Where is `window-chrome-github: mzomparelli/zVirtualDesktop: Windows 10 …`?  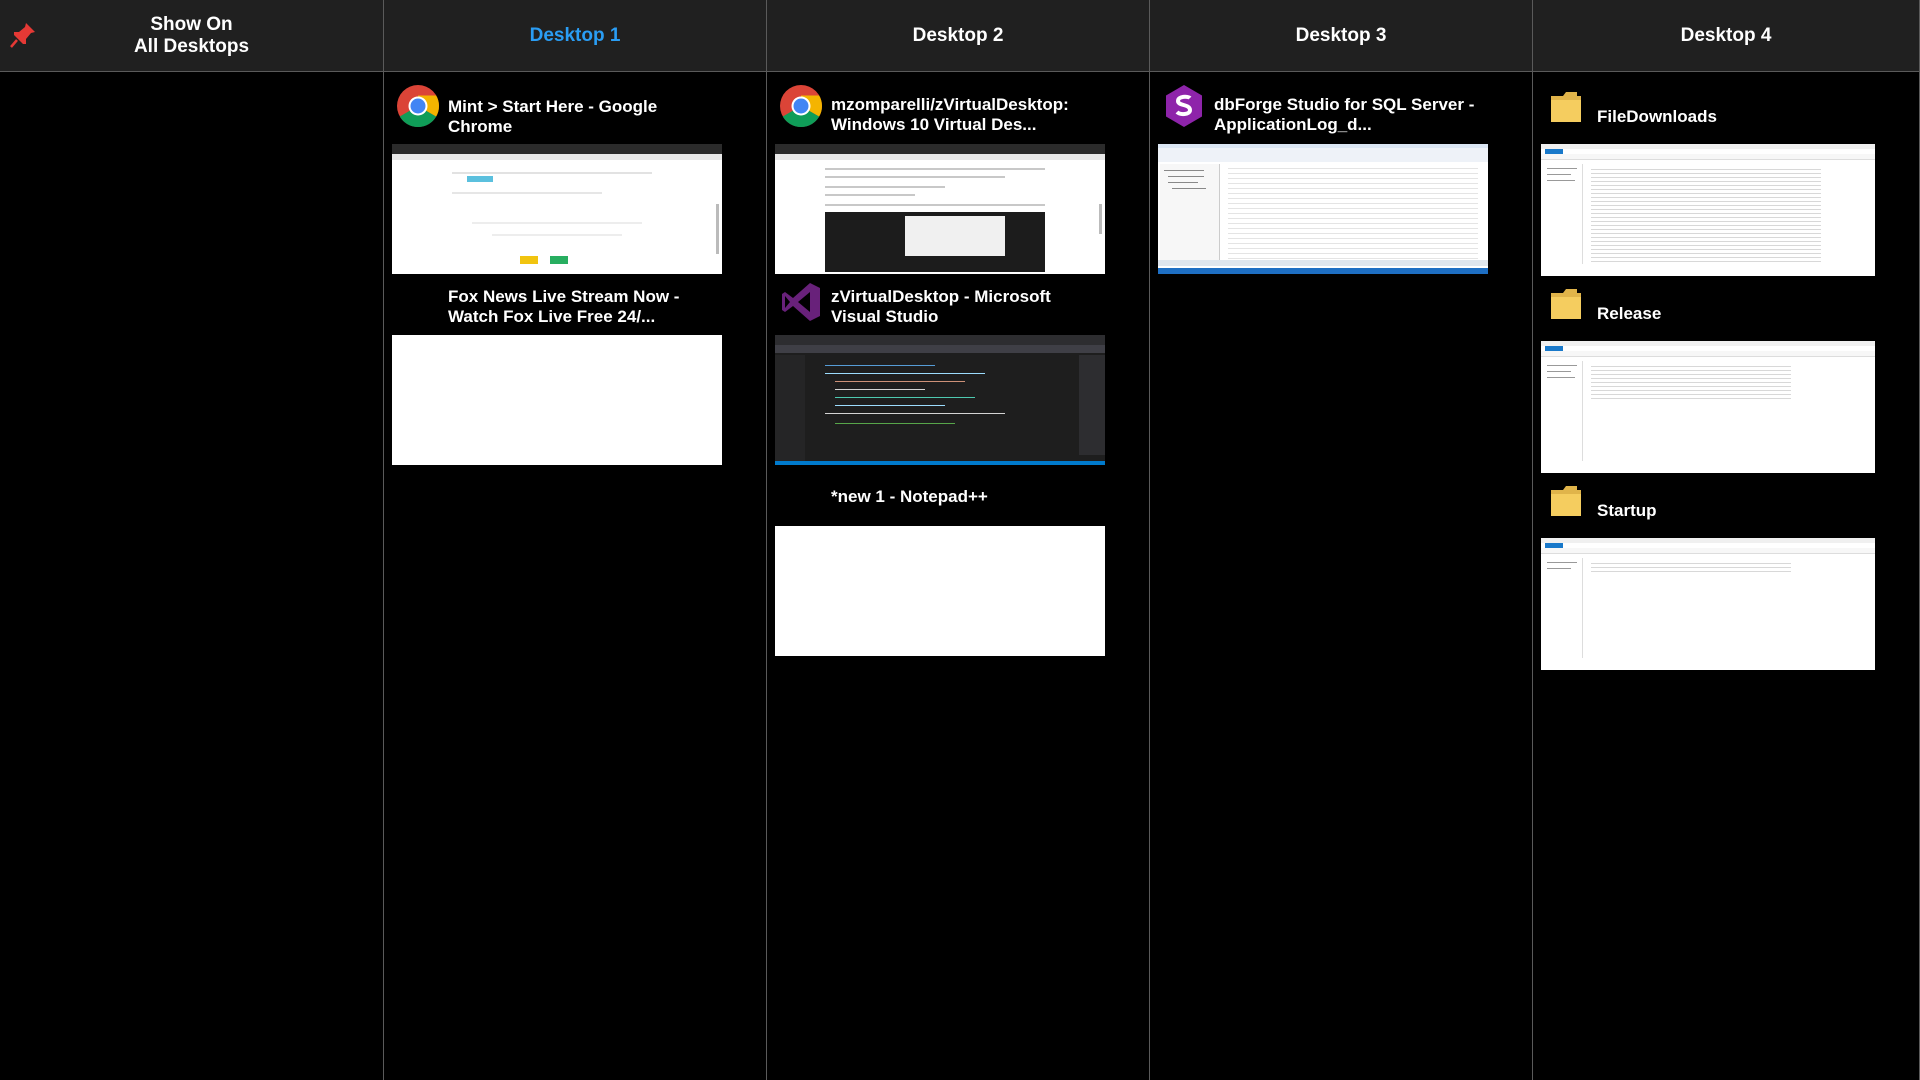
window-chrome-github: mzomparelli/zVirtualDesktop: Windows 10 … is located at coordinates (940, 179).